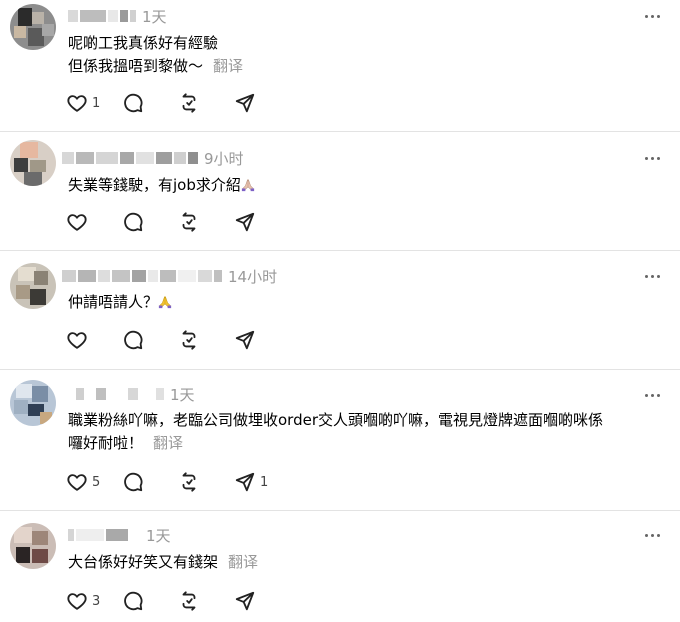  I want to click on share-button: 1, so click(262, 482).